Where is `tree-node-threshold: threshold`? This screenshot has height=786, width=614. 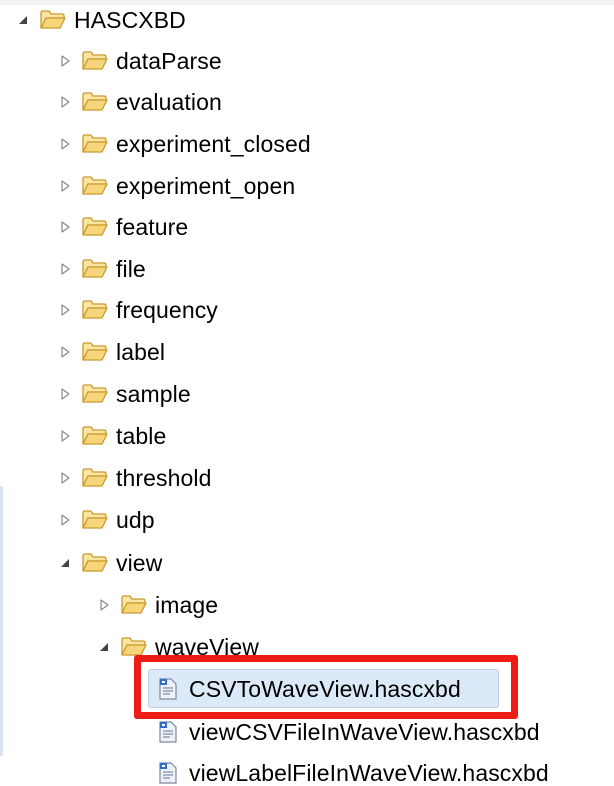 tree-node-threshold: threshold is located at coordinates (134, 478).